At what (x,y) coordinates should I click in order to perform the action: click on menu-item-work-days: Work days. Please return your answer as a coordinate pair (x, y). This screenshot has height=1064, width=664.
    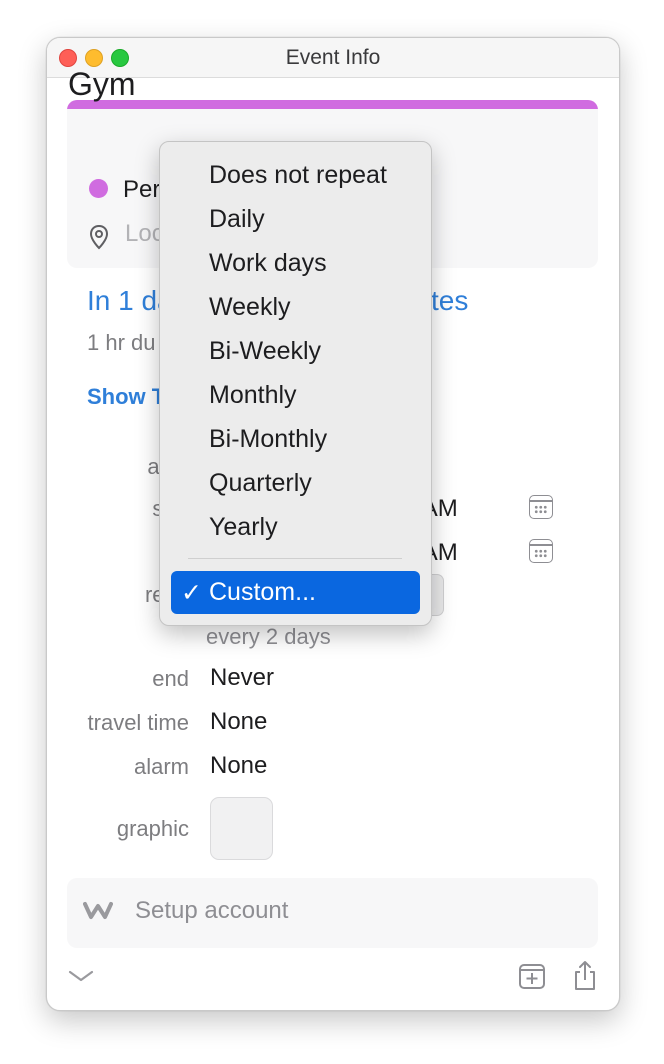
    Looking at the image, I should click on (268, 263).